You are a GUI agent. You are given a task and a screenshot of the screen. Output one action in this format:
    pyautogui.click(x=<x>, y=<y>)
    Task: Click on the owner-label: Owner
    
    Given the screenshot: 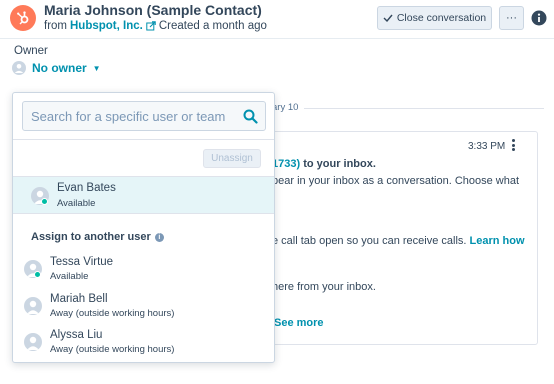 What is the action you would take?
    pyautogui.click(x=31, y=51)
    